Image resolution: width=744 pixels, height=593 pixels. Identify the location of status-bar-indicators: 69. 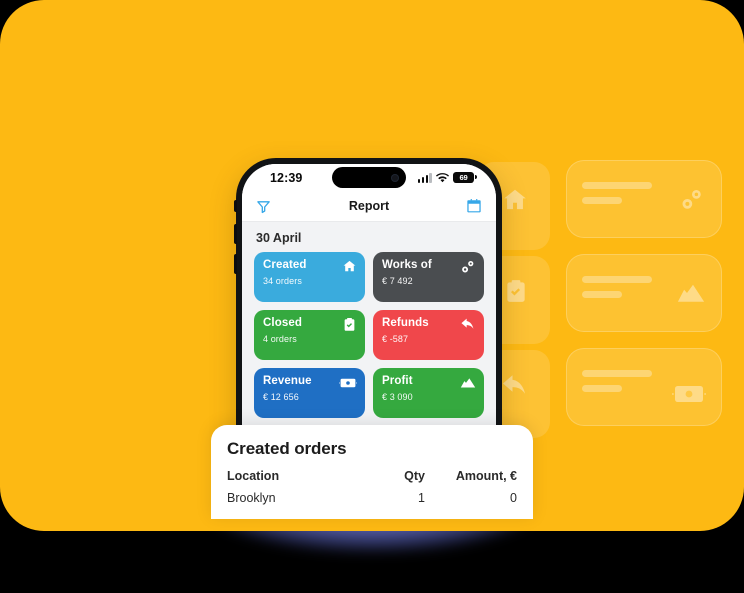
(447, 177).